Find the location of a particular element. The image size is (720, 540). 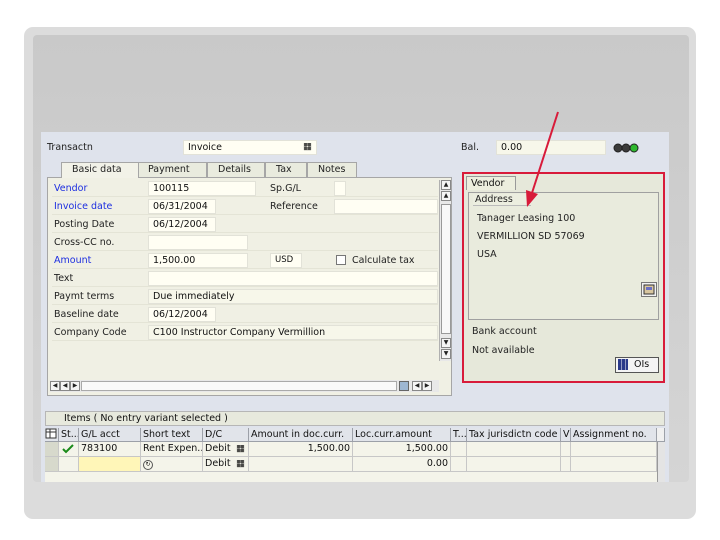

cross-cc-field is located at coordinates (198, 242).